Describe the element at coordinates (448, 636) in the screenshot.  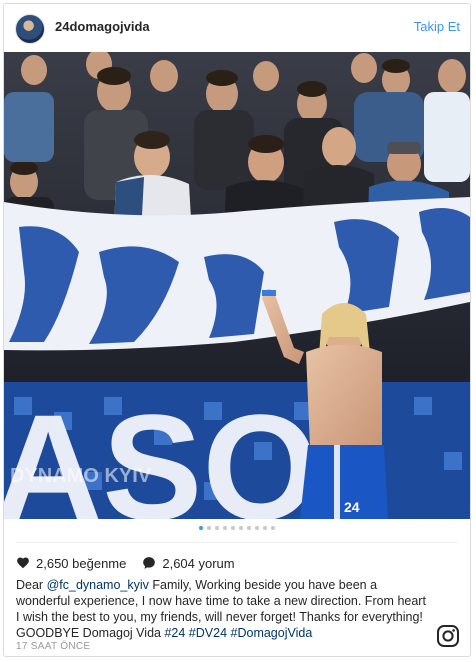
I see `instagram-icon` at that location.